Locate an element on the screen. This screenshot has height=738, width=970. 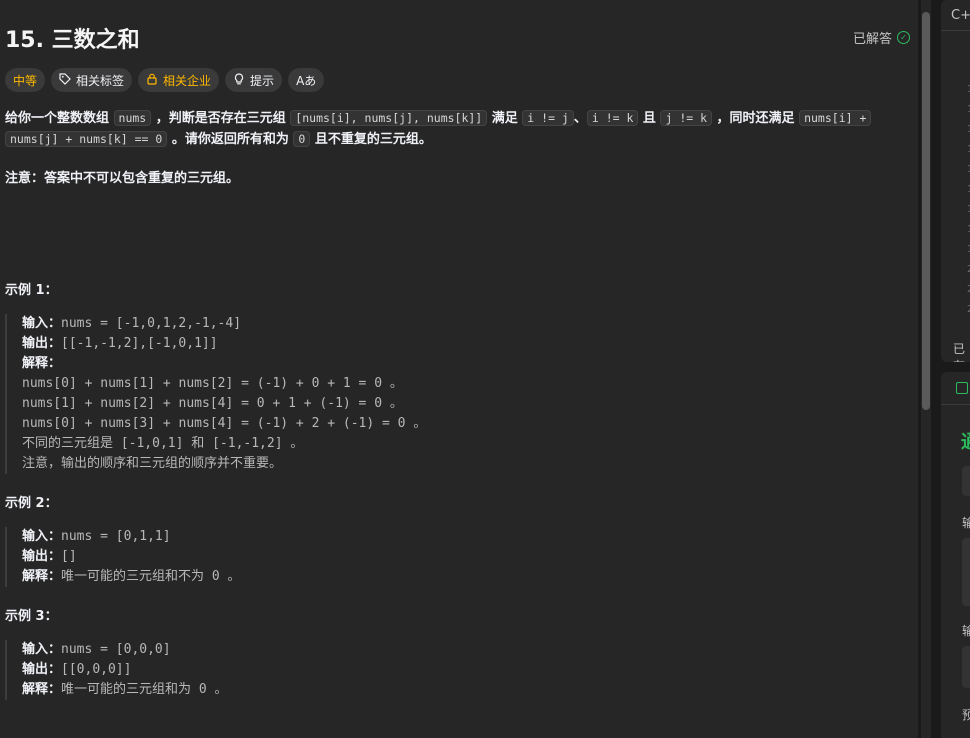
translate-icon: Aあ is located at coordinates (306, 80).